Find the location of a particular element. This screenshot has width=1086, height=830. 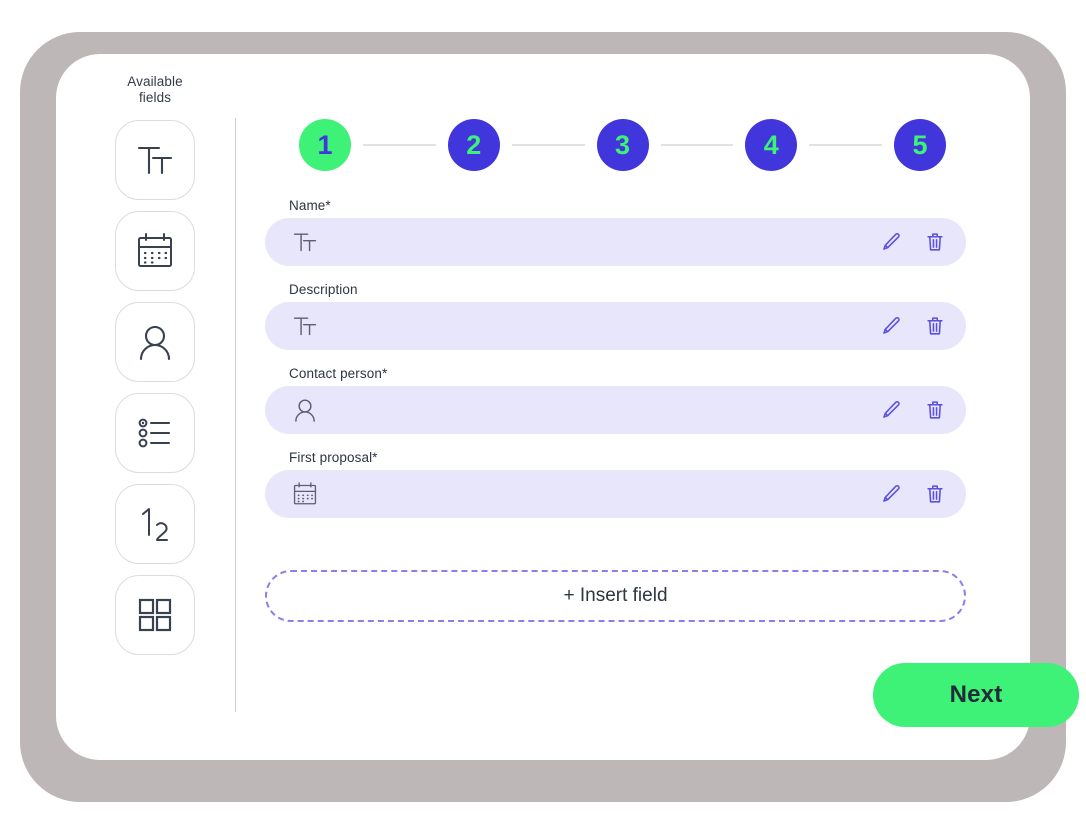

number-icon is located at coordinates (155, 524).